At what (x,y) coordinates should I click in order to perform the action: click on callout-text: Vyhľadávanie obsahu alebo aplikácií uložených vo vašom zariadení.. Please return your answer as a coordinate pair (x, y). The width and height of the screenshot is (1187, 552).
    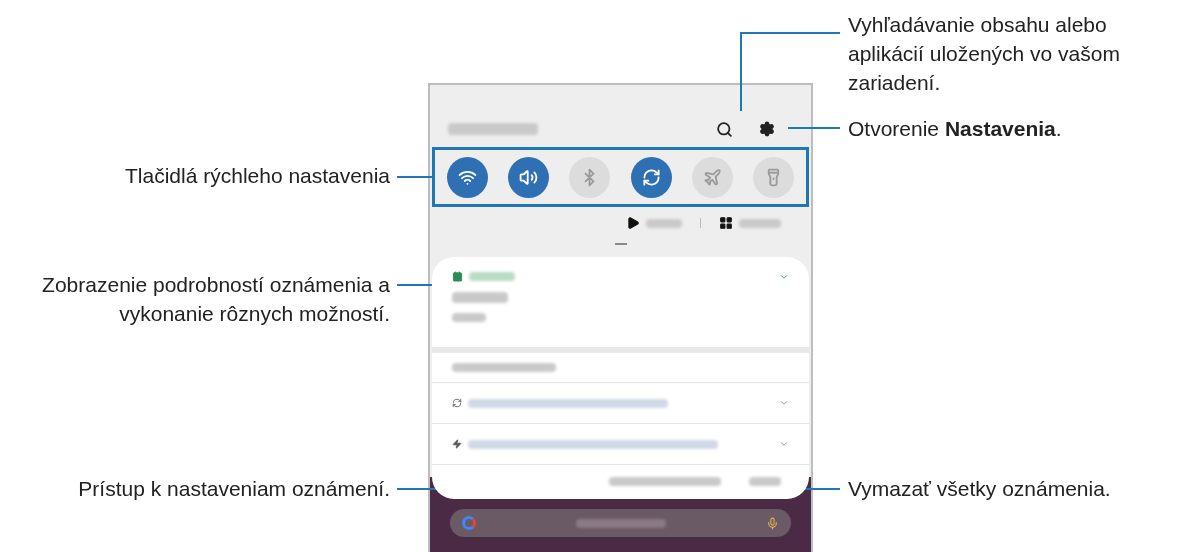
    Looking at the image, I should click on (984, 54).